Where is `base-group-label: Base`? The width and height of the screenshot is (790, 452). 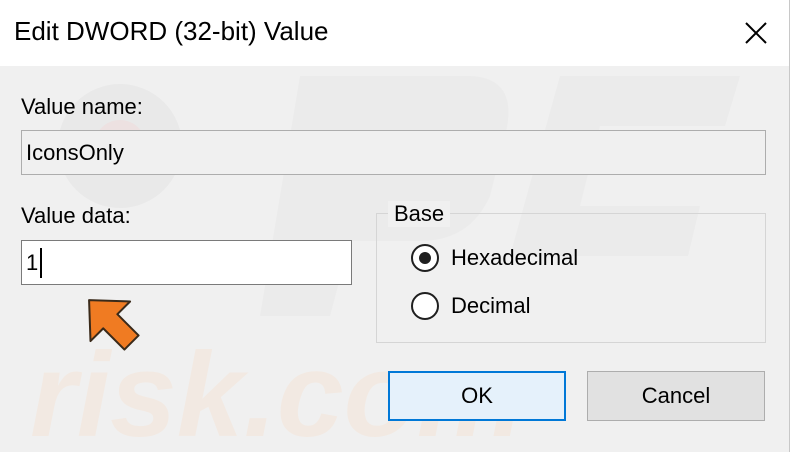 base-group-label: Base is located at coordinates (419, 214).